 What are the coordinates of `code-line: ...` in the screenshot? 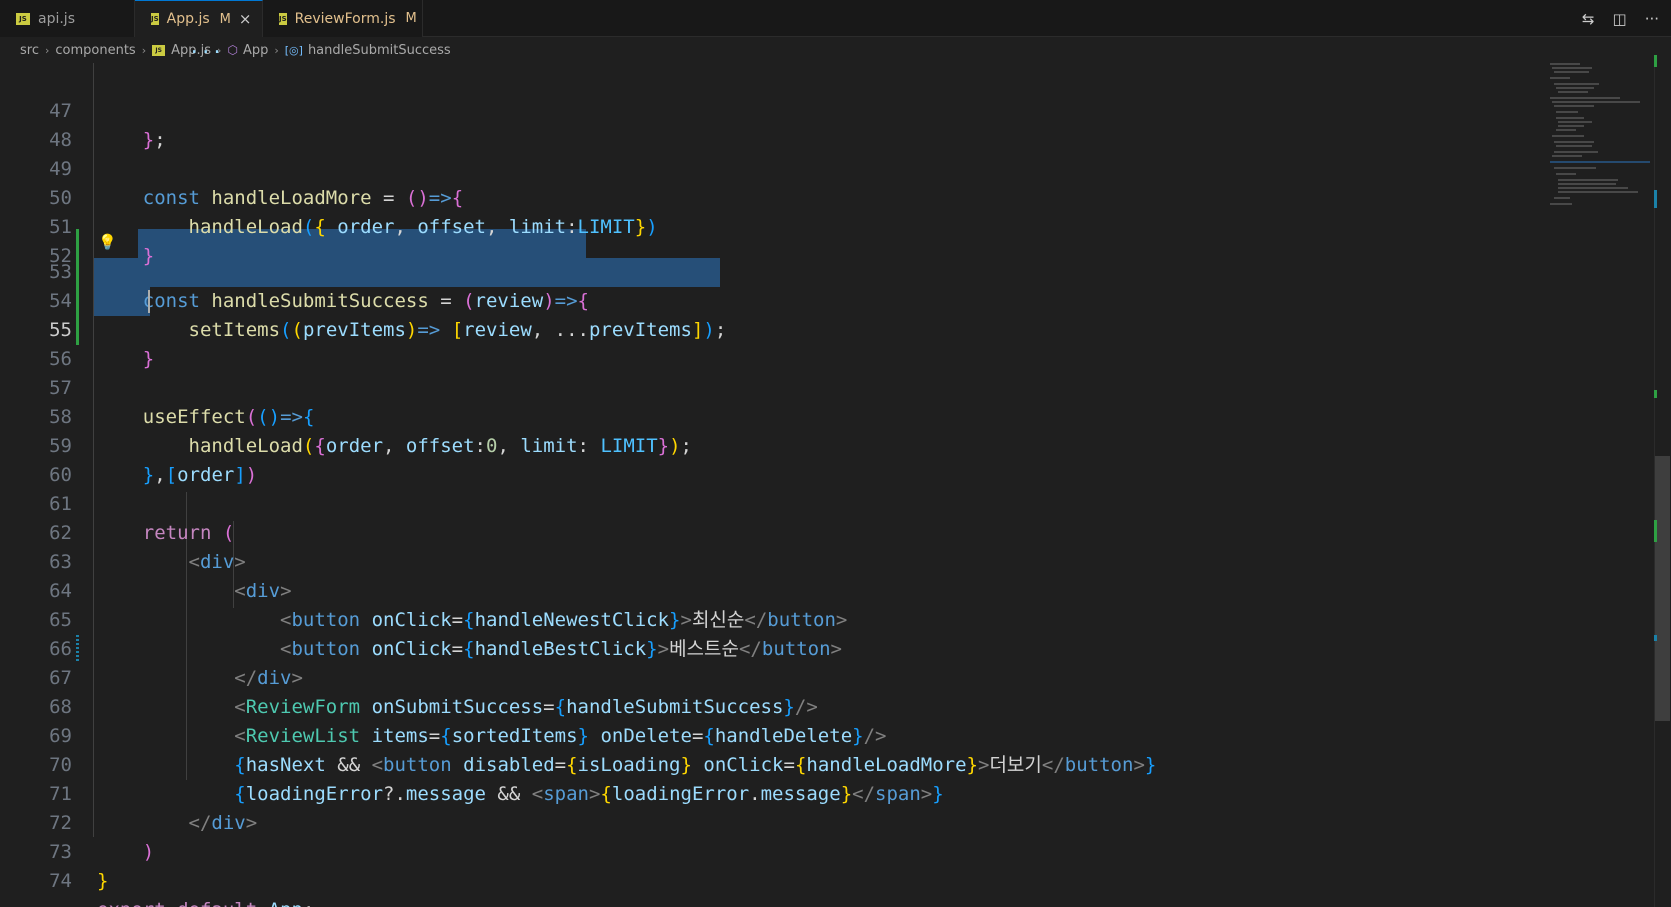 It's located at (160, 52).